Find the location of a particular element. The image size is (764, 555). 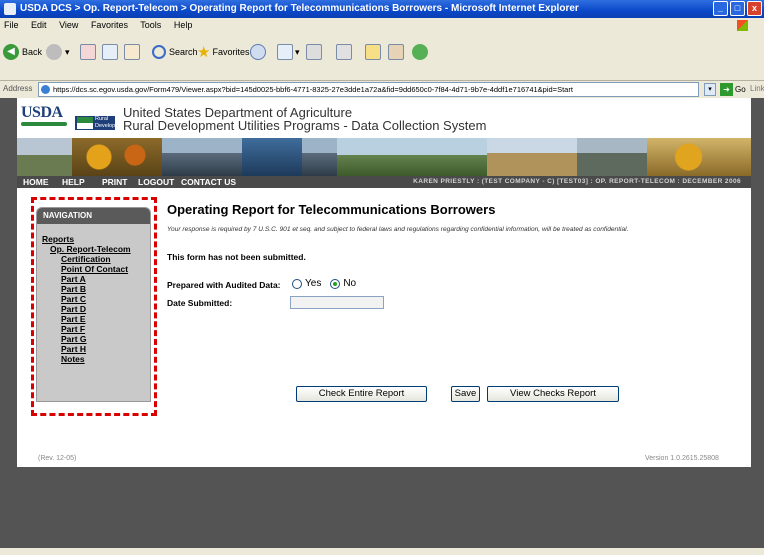

mail-button: ▾ is located at coordinates (288, 52).